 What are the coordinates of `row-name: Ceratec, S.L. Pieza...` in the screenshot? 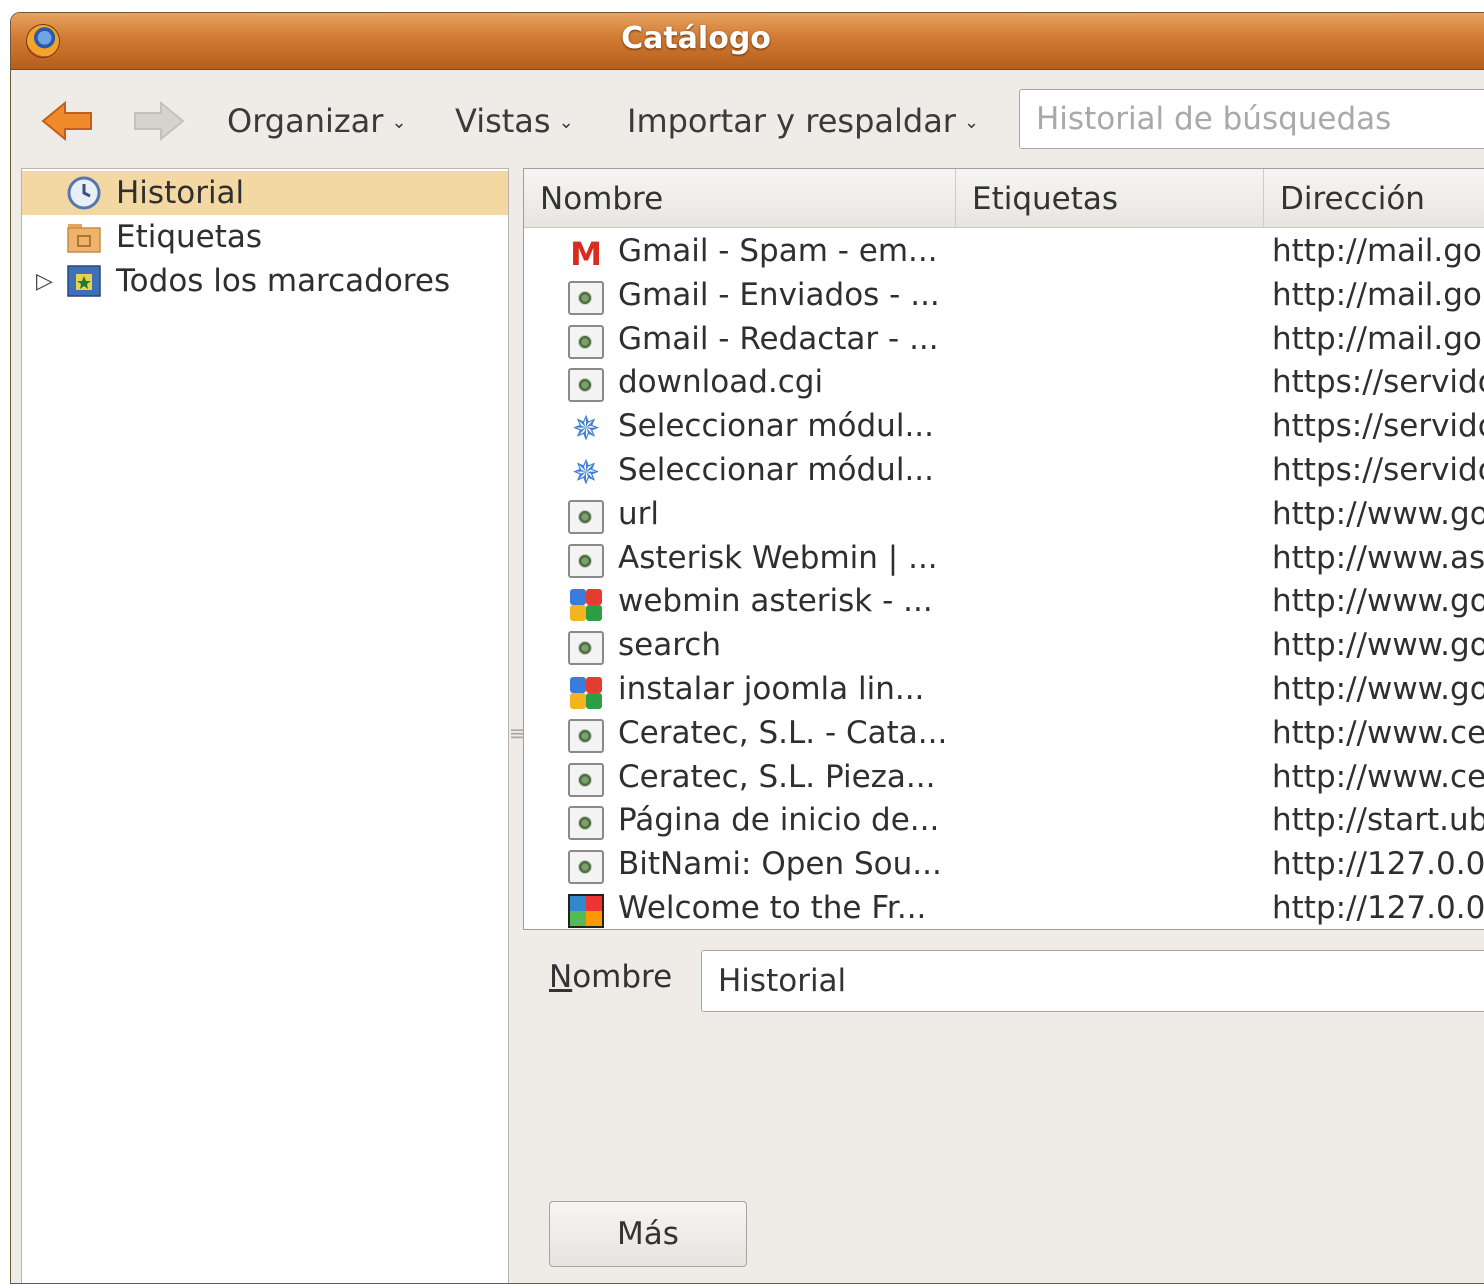 It's located at (777, 776).